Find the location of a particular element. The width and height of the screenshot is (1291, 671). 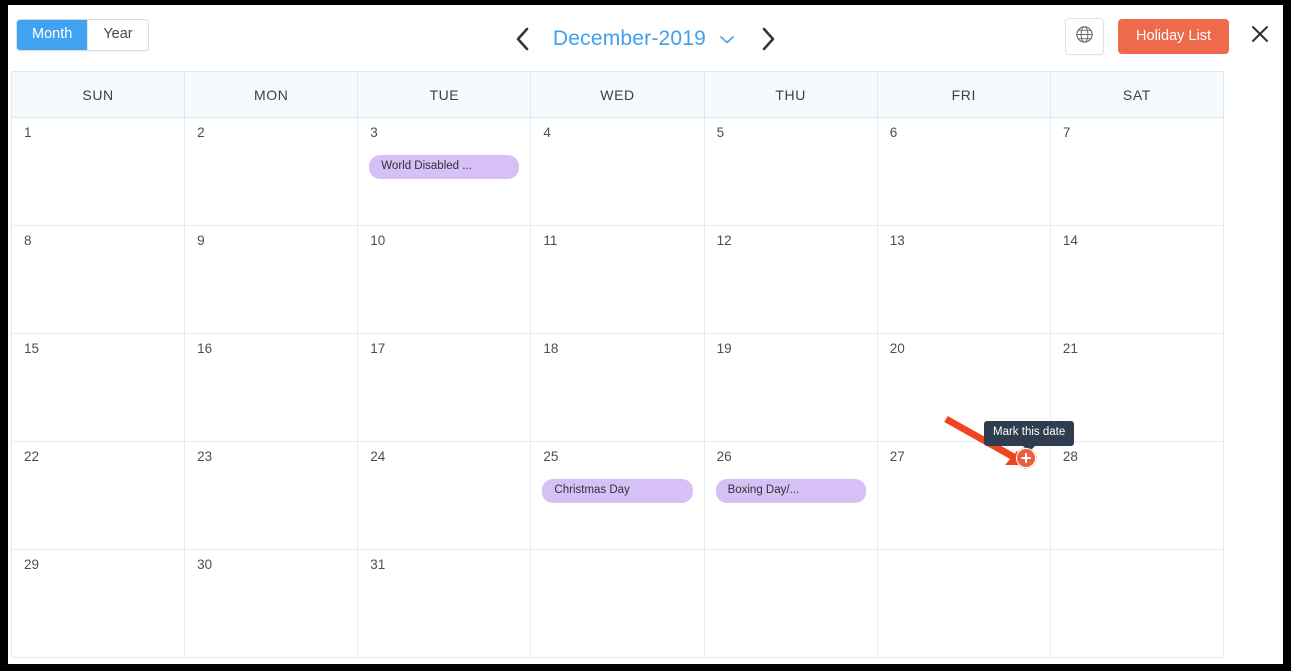

header-actions: Holiday List is located at coordinates (1170, 36).